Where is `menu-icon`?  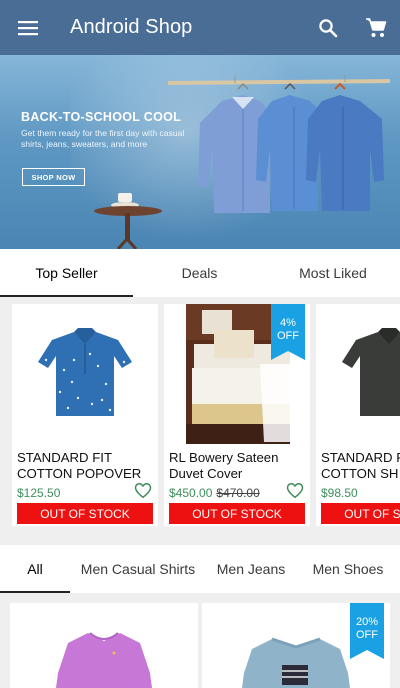 menu-icon is located at coordinates (28, 27).